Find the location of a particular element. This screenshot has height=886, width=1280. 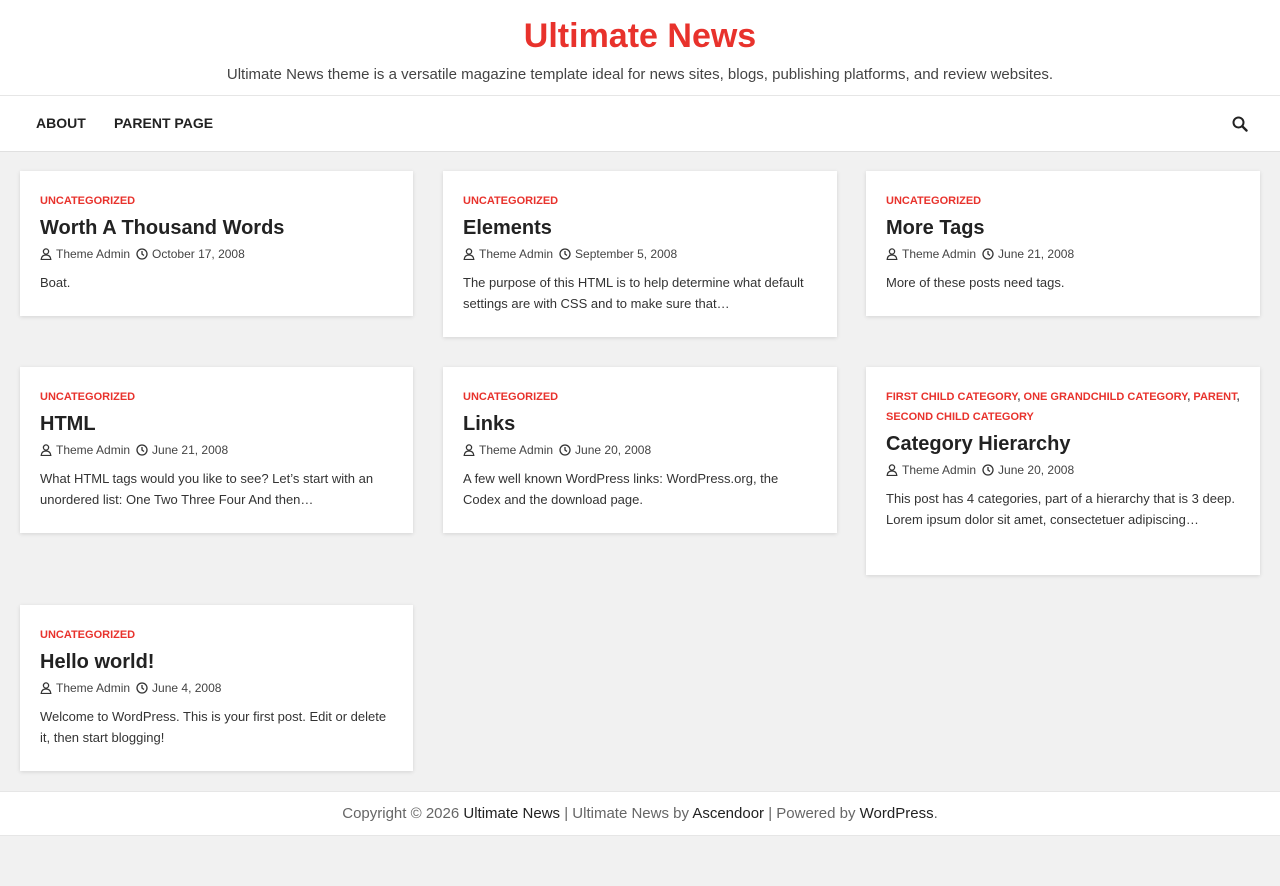

footer-separator: | Powered by is located at coordinates (812, 813).